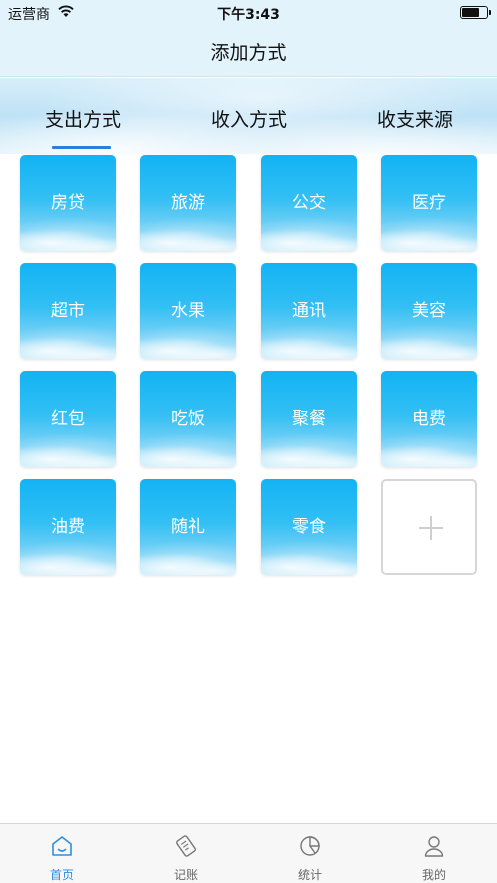 This screenshot has height=883, width=497. I want to click on category-tile: 通讯, so click(309, 311).